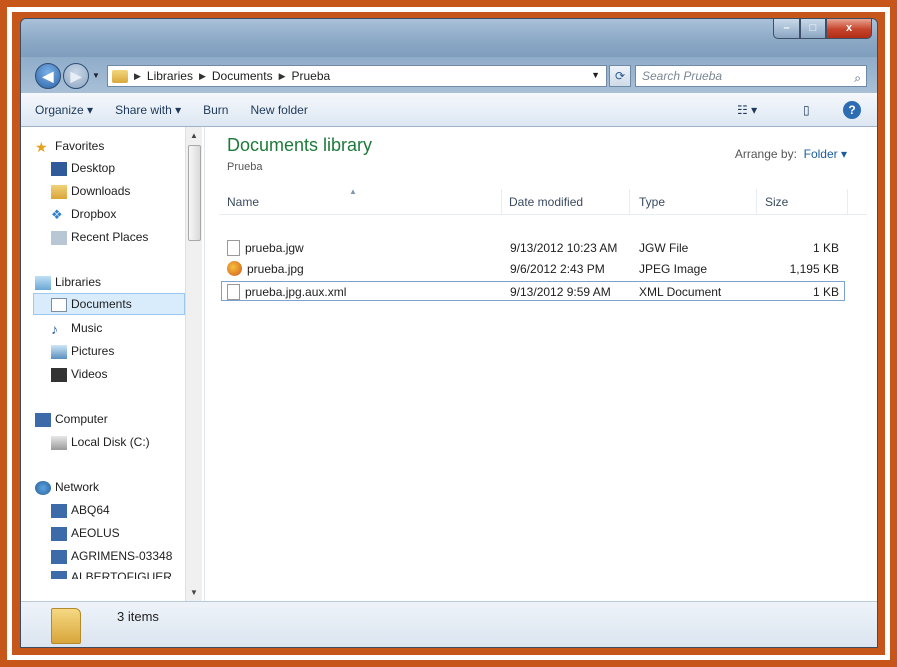  Describe the element at coordinates (122, 556) in the screenshot. I see `agrimens-label: AGRIMENS-03348` at that location.